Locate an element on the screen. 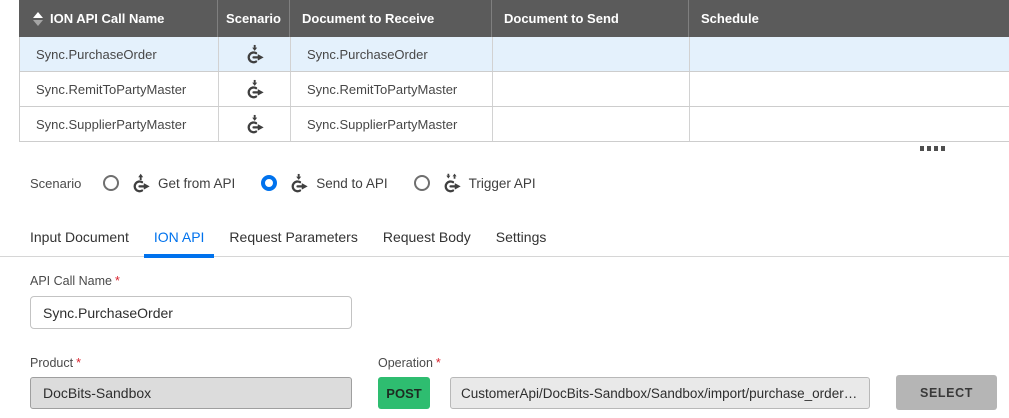 This screenshot has width=1009, height=418. operation-label: Operation * is located at coordinates (409, 363).